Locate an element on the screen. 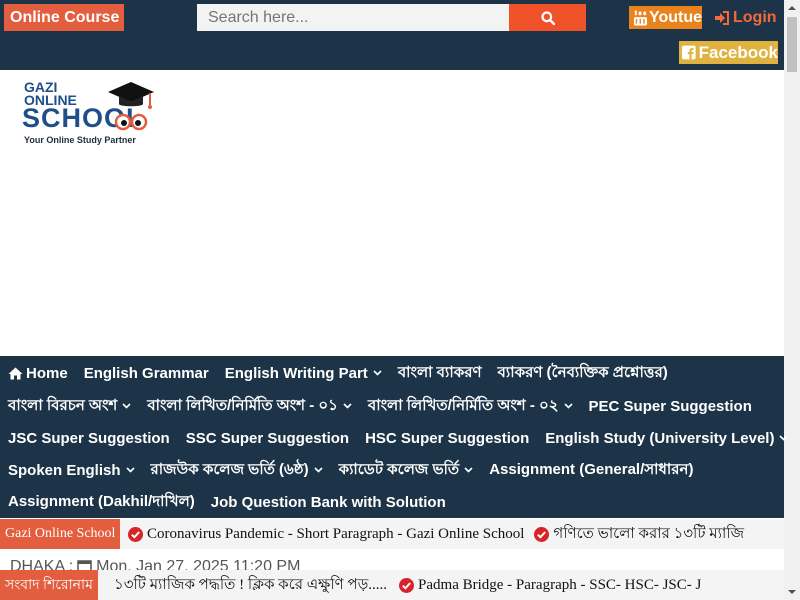 The image size is (800, 600). nav-item-job-question-bank: Job Question Bank with Solution is located at coordinates (328, 502).